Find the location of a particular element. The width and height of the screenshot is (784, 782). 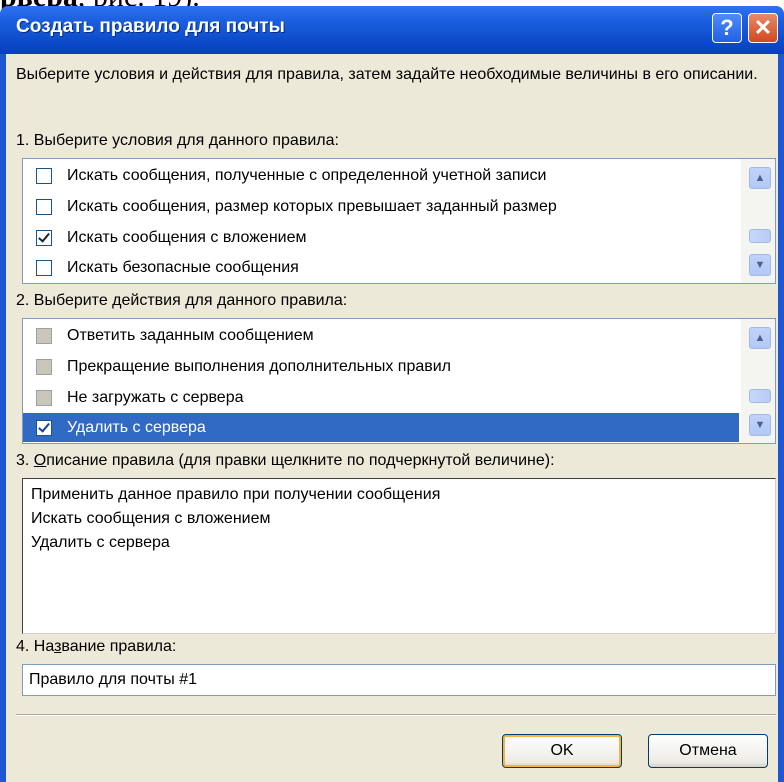

separator is located at coordinates (396, 715).